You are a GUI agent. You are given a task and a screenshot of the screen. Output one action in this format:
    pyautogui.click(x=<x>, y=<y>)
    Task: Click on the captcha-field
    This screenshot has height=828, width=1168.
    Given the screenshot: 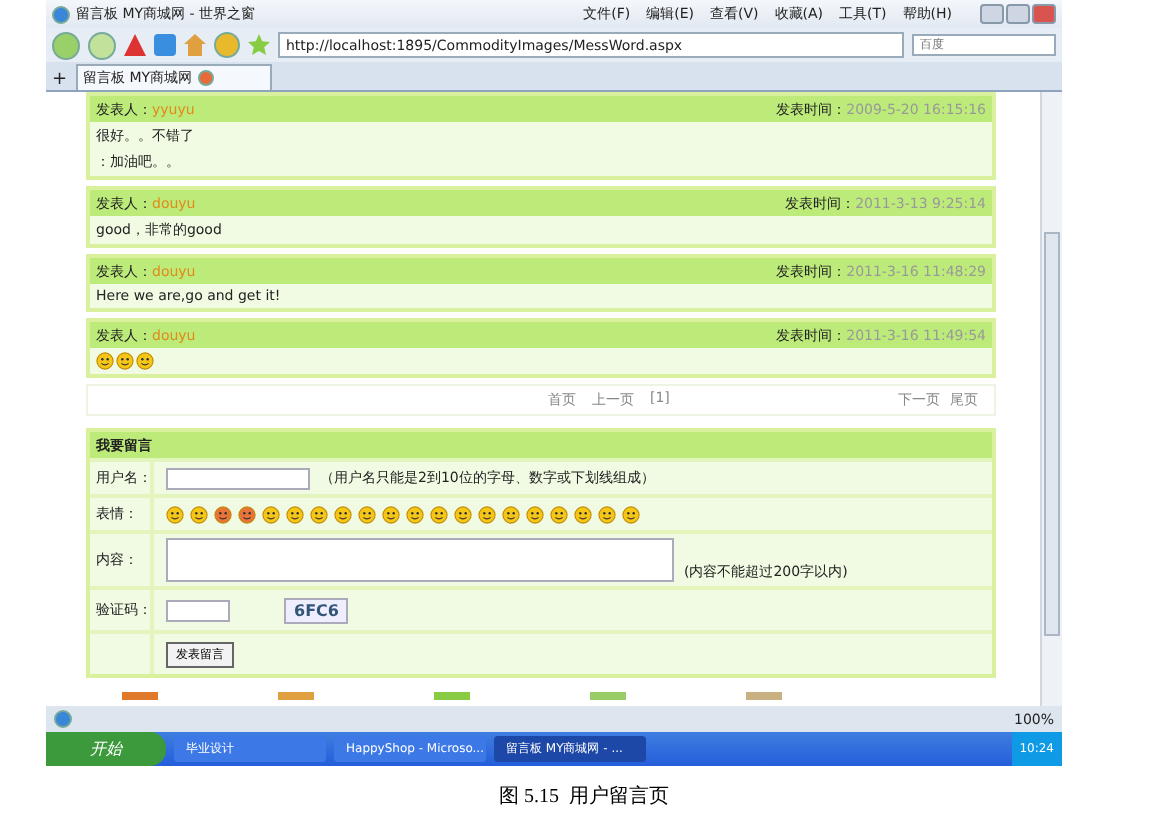 What is the action you would take?
    pyautogui.click(x=198, y=610)
    